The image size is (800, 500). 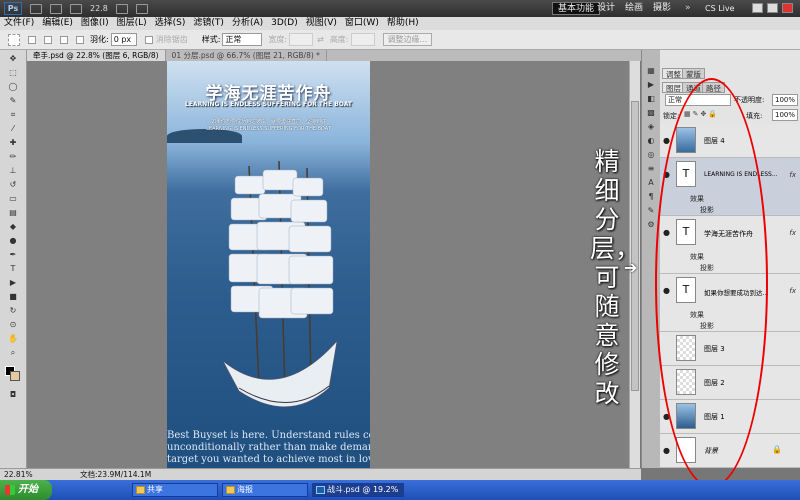 What do you see at coordinates (140, 490) in the screenshot?
I see `folder-icon` at bounding box center [140, 490].